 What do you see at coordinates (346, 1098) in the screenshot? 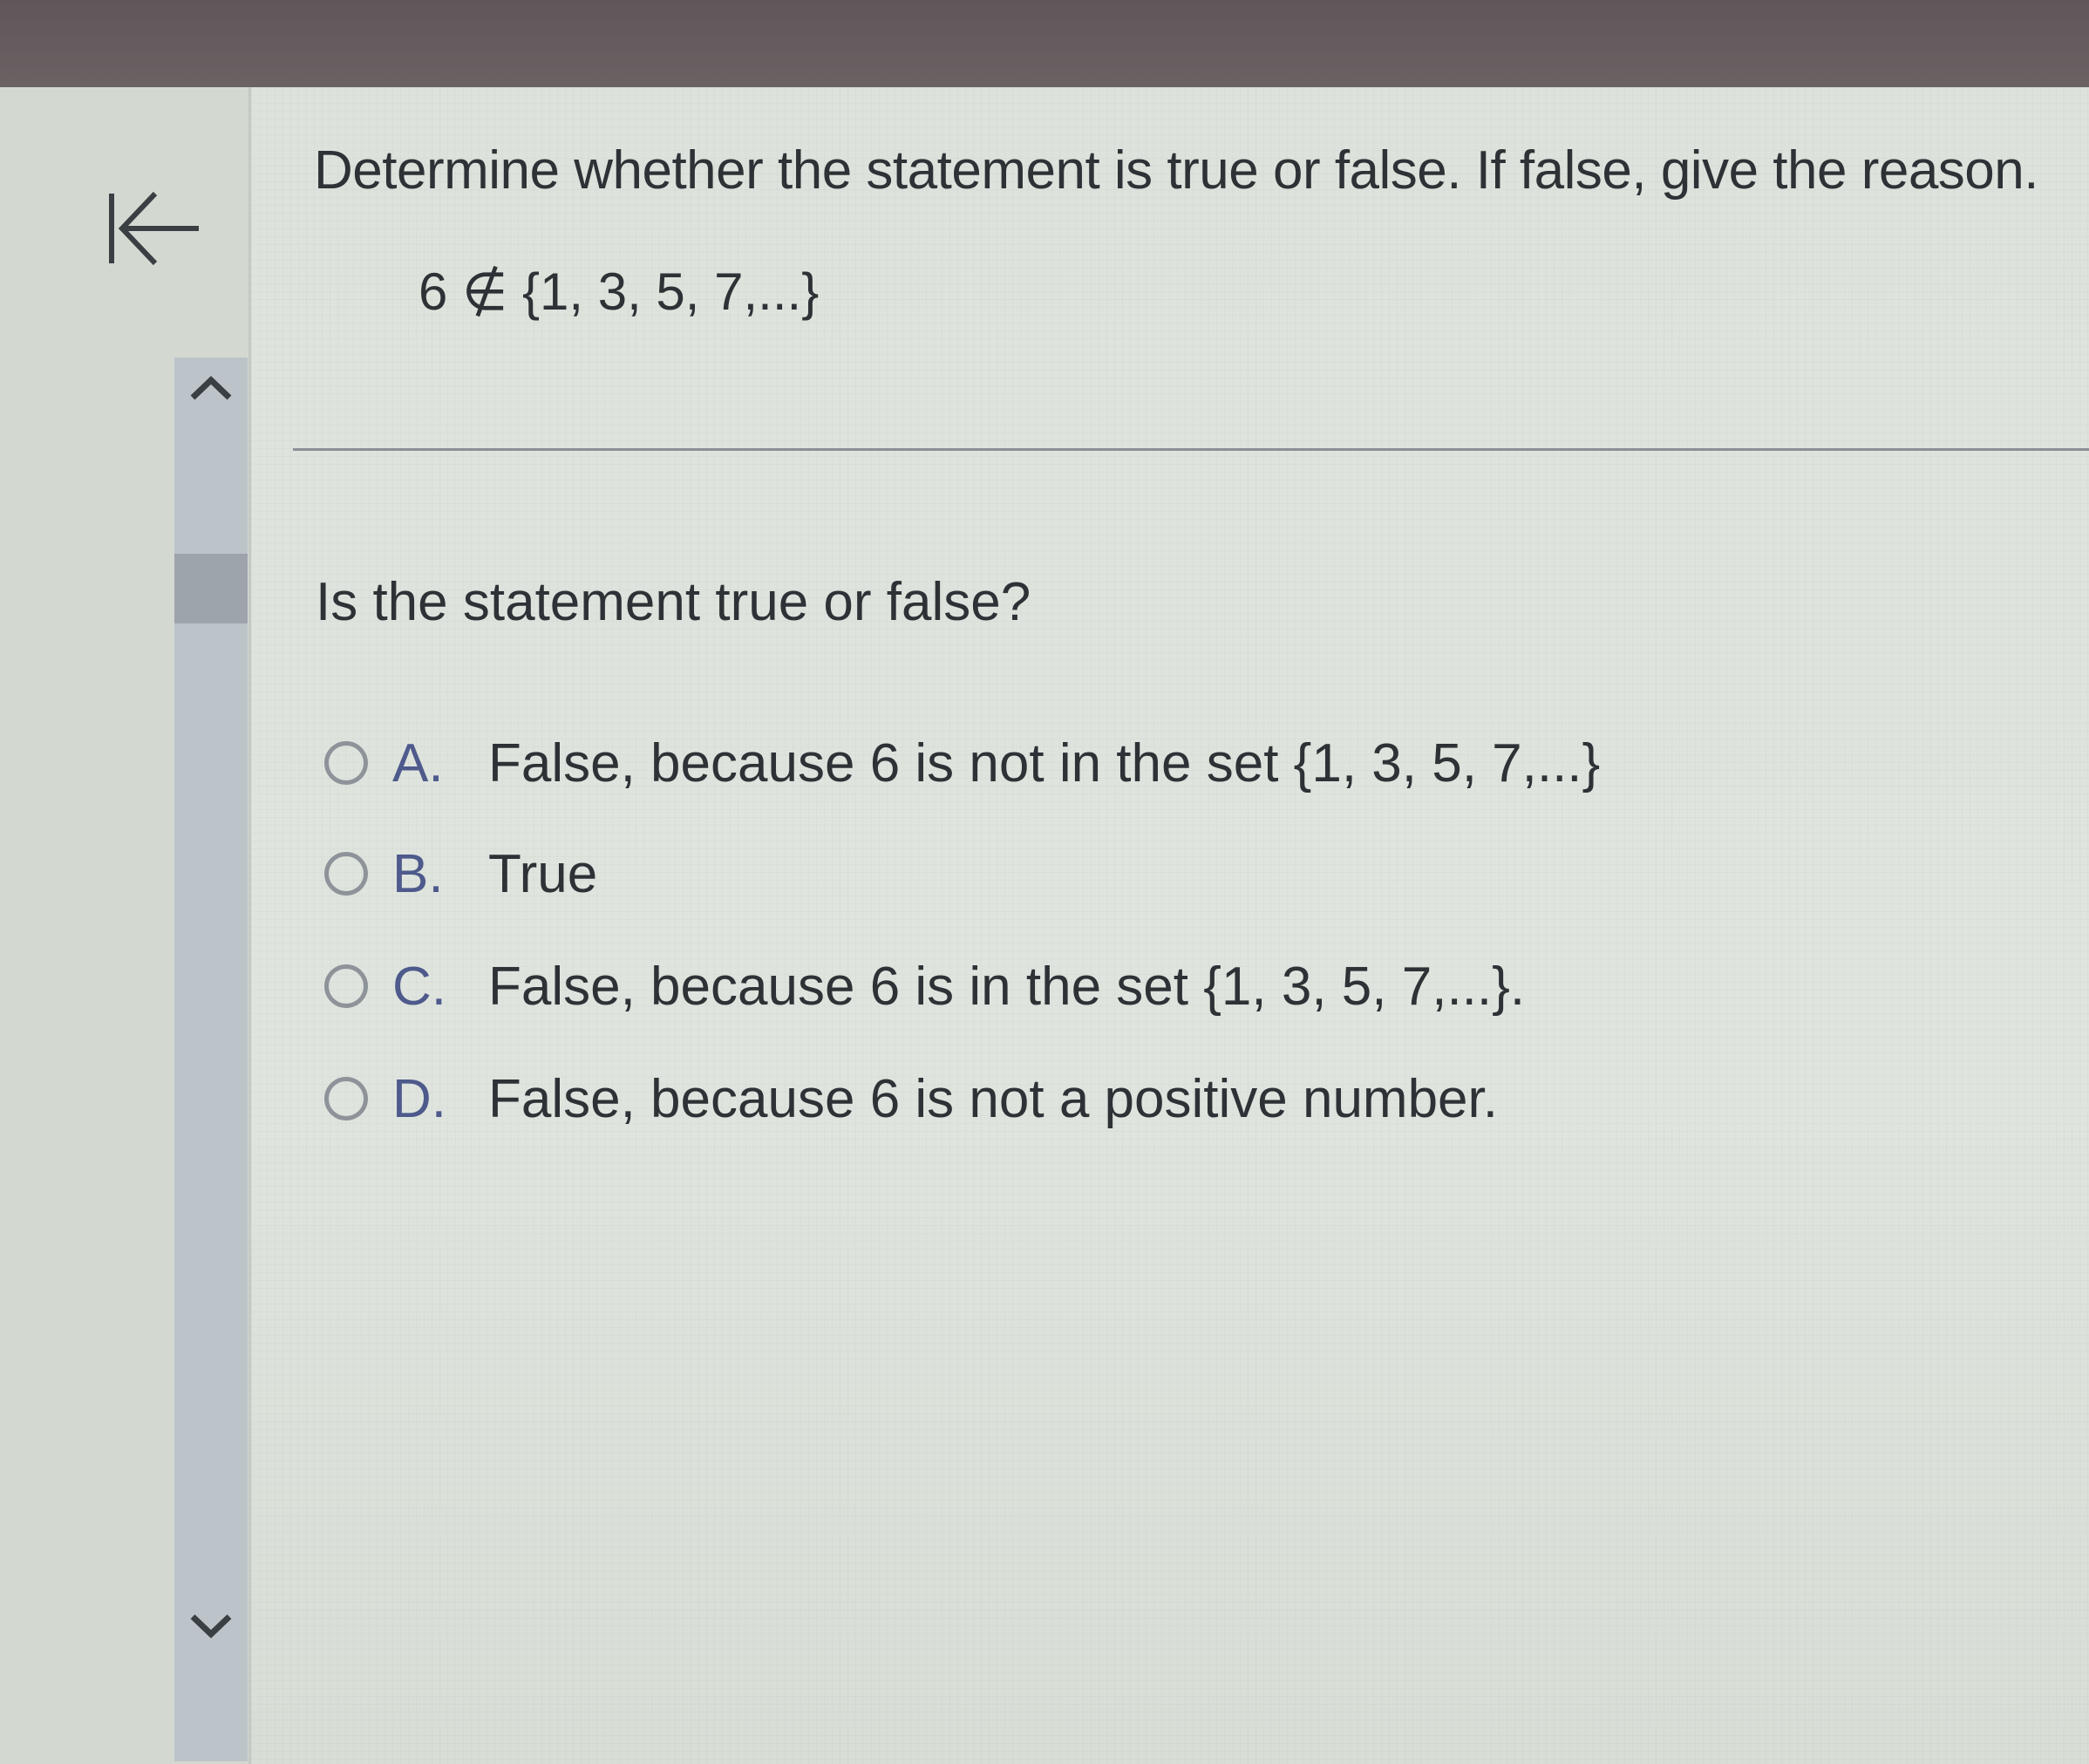
I see `radio-option-d` at bounding box center [346, 1098].